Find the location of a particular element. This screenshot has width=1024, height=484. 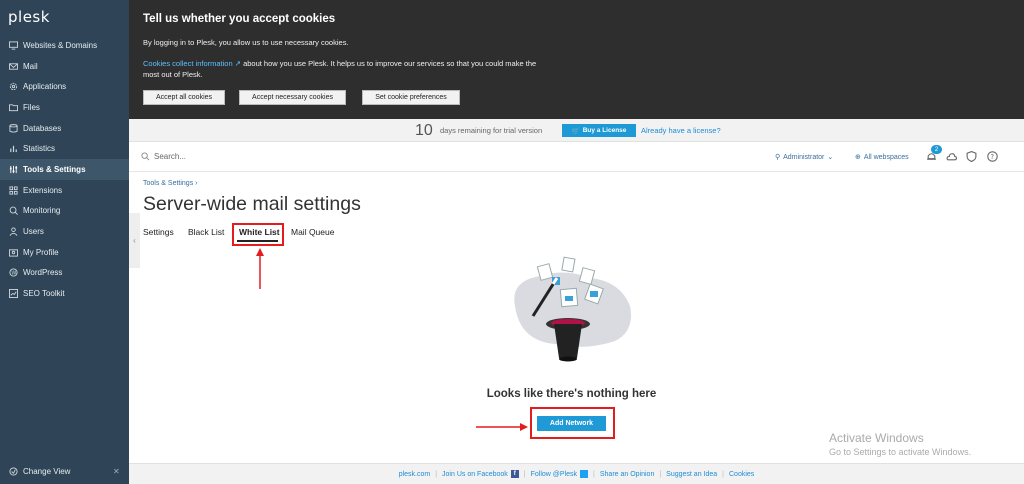

buy-license-label: Buy a License is located at coordinates (604, 130).